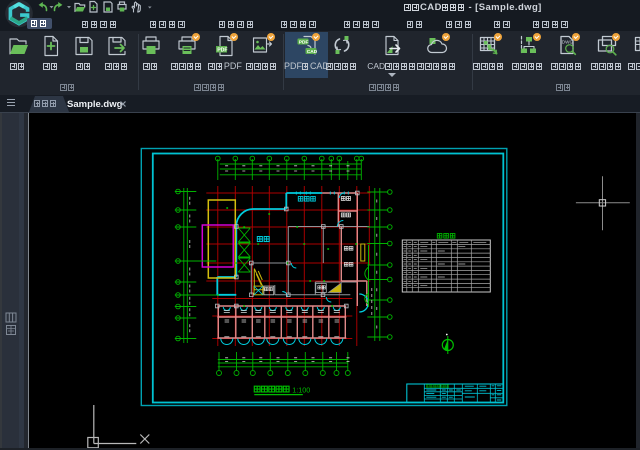 The image size is (640, 450). Describe the element at coordinates (301, 390) in the screenshot. I see `svg-text: 1:100` at that location.